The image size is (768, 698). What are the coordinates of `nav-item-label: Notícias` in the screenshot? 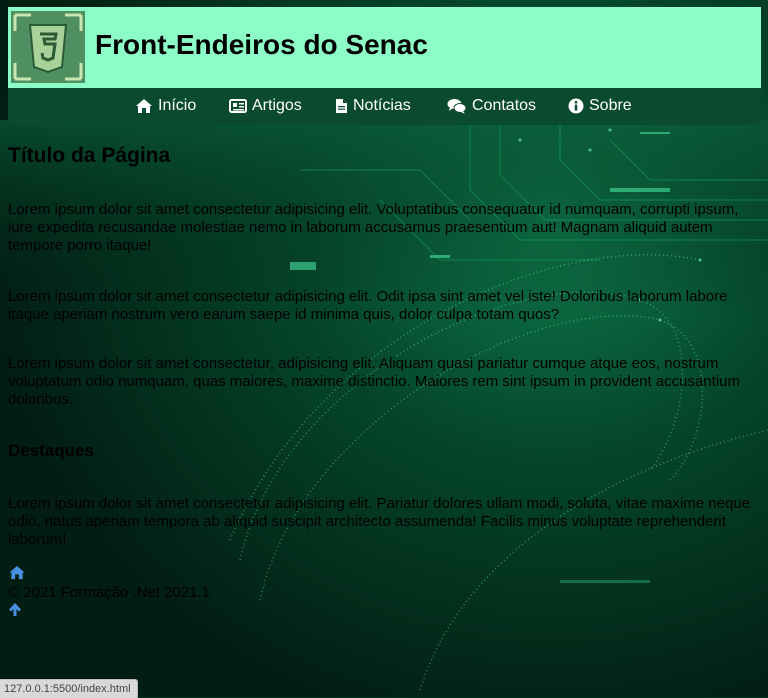 It's located at (382, 105).